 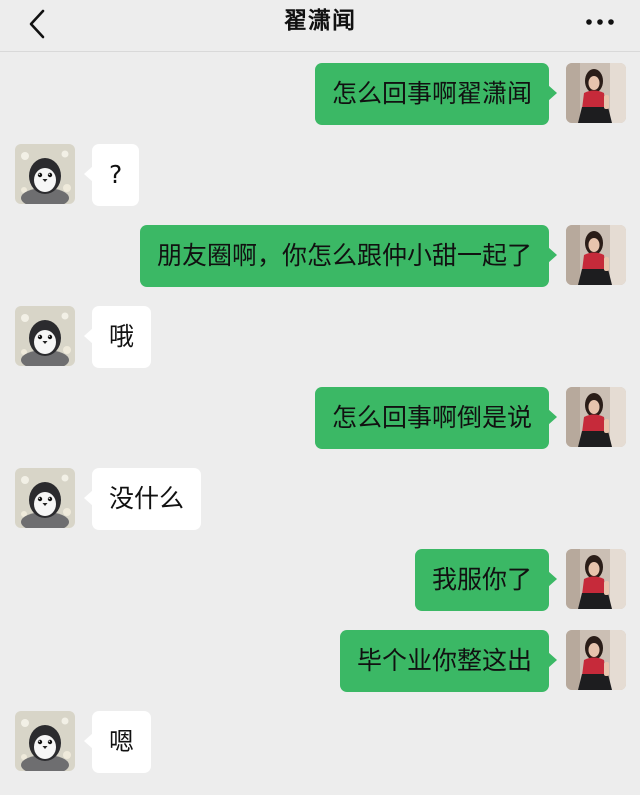 I want to click on message-bubble: 嗯, so click(x=122, y=742).